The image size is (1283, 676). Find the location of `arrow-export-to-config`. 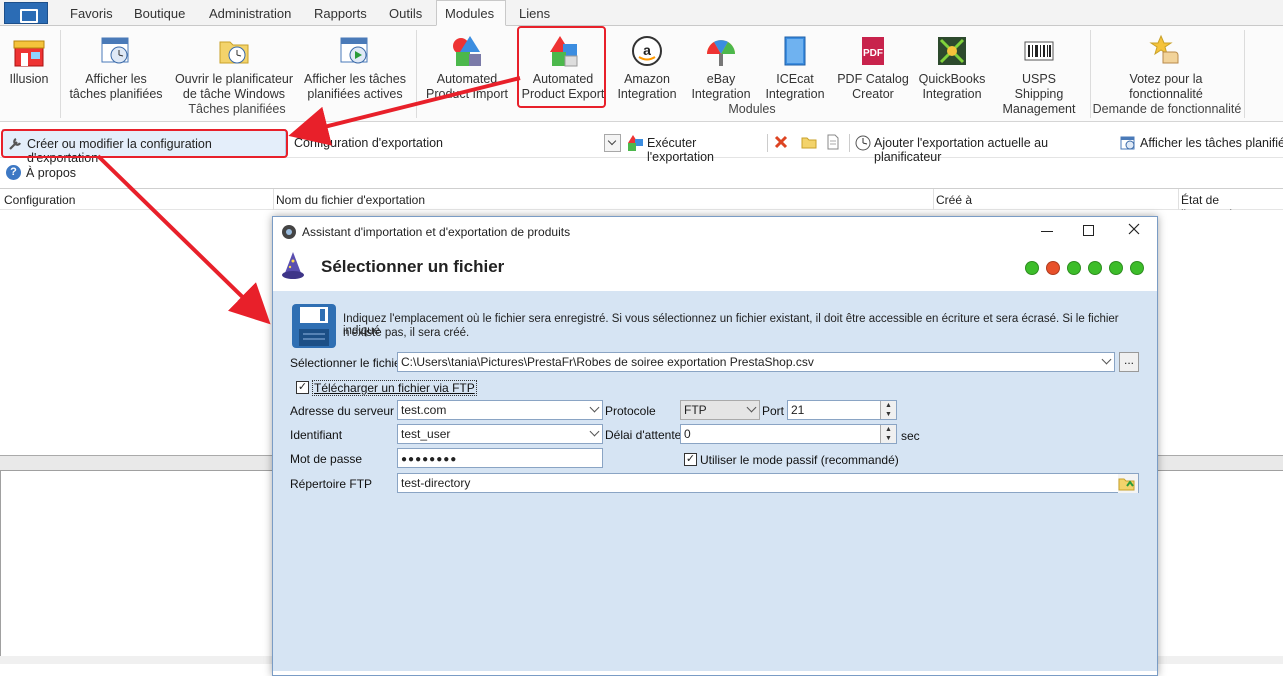

arrow-export-to-config is located at coordinates (404, 111).